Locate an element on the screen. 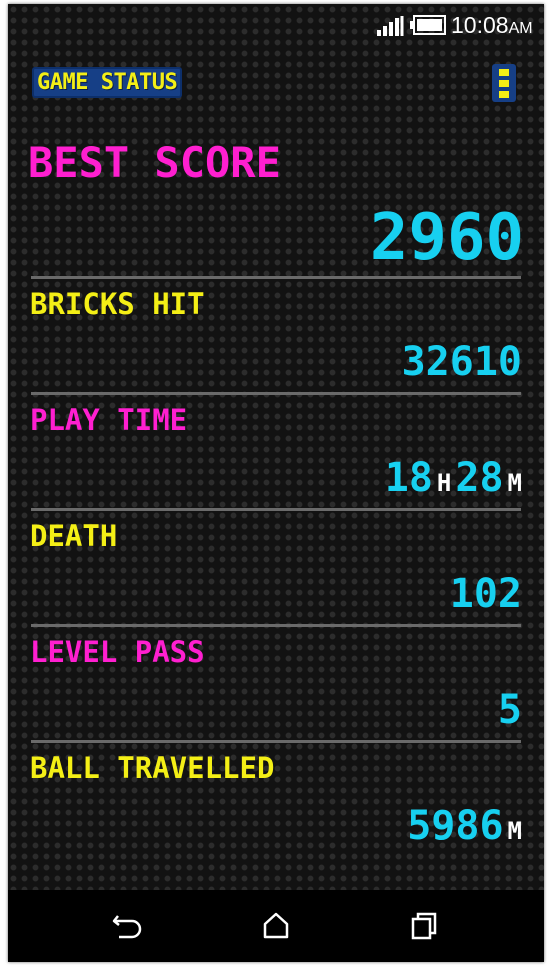 The image size is (552, 970). distance-unit: M is located at coordinates (514, 831).